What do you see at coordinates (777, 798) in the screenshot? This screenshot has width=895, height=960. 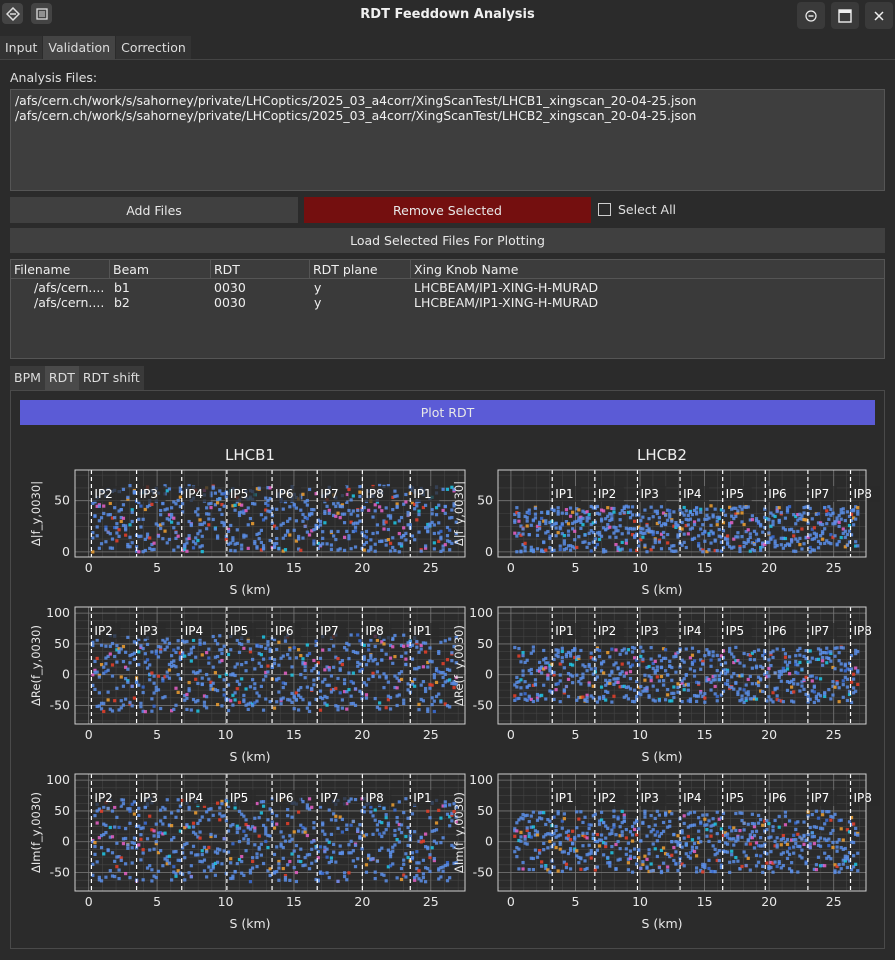 I see `ip-label: IP6` at bounding box center [777, 798].